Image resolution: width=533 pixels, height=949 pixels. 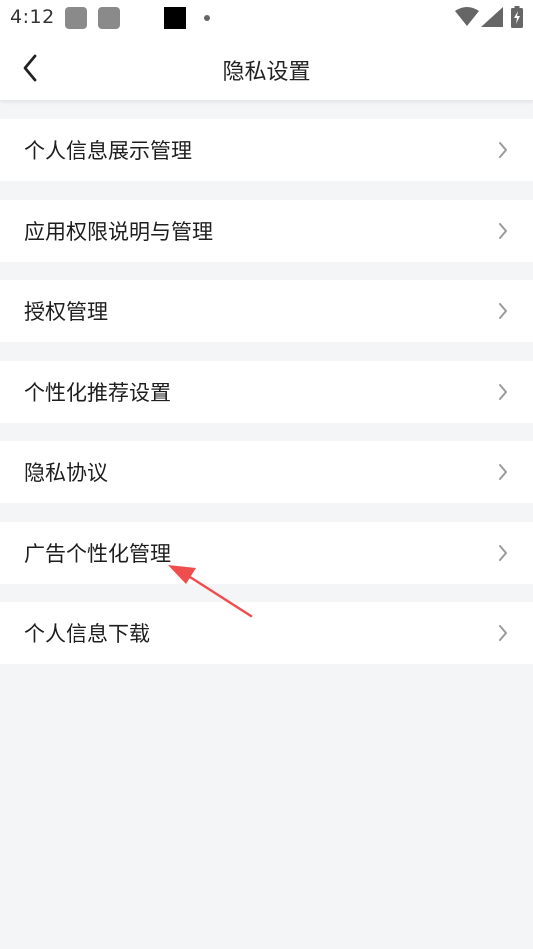 I want to click on menu-item-label: 个人信息展示管理, so click(x=108, y=151).